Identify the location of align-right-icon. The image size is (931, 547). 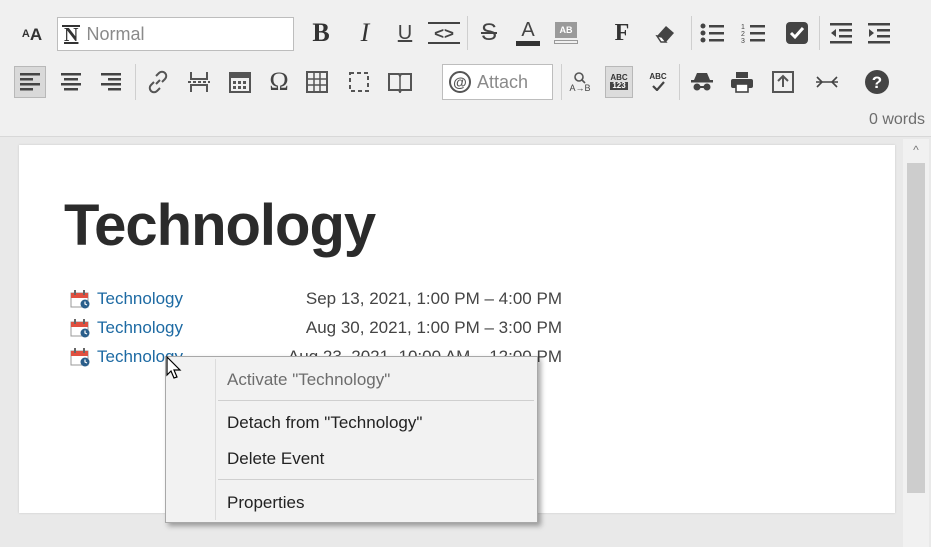
(111, 82).